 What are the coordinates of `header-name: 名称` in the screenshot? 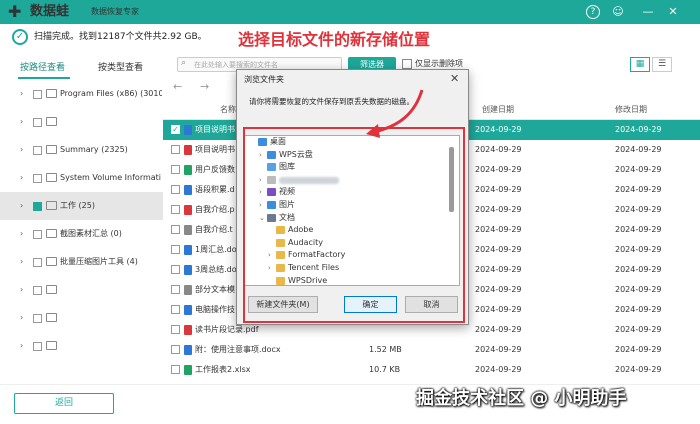 It's located at (228, 110).